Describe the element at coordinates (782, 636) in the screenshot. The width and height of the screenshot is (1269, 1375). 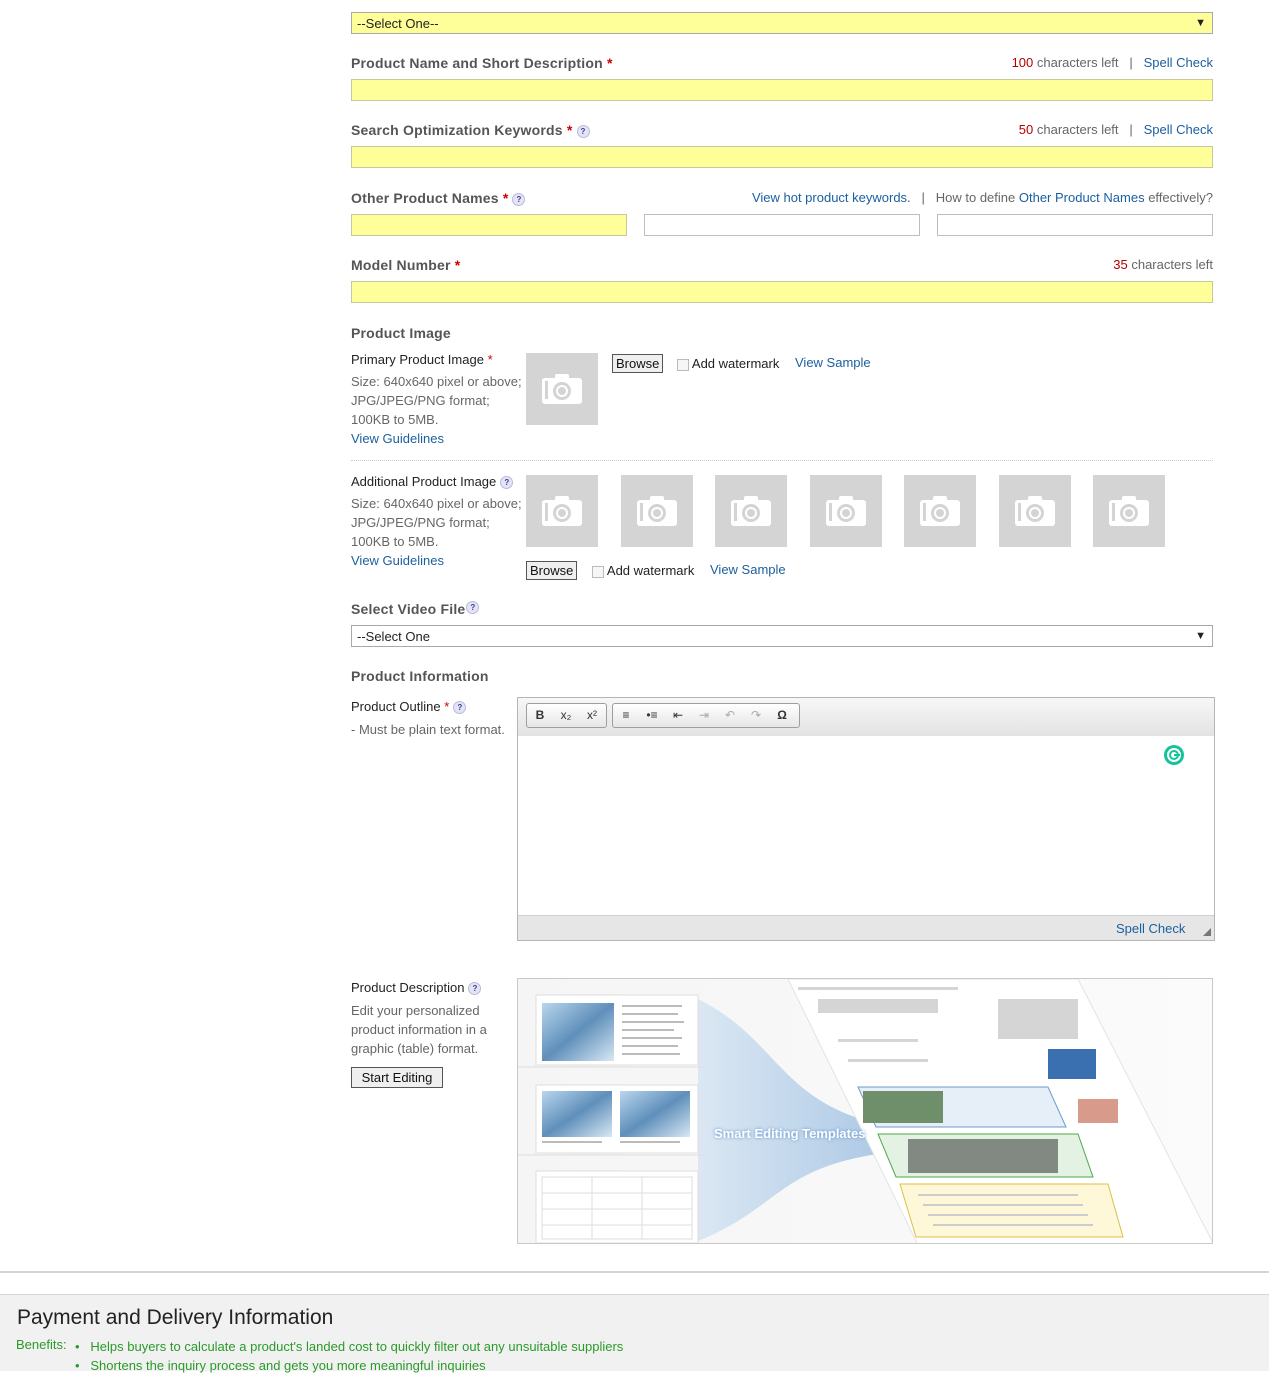
I see `video-select: --Select One ▼` at that location.